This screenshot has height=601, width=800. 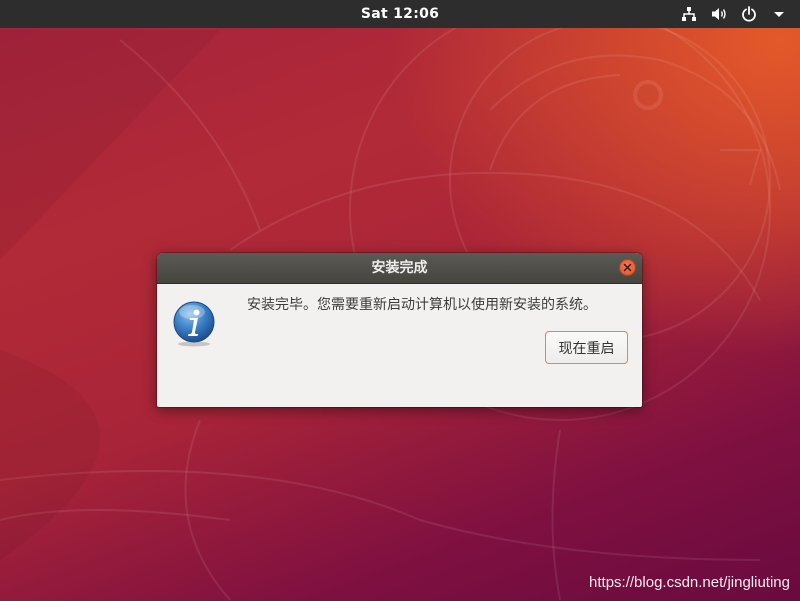 I want to click on dialog-title: 安装完成, so click(x=399, y=268).